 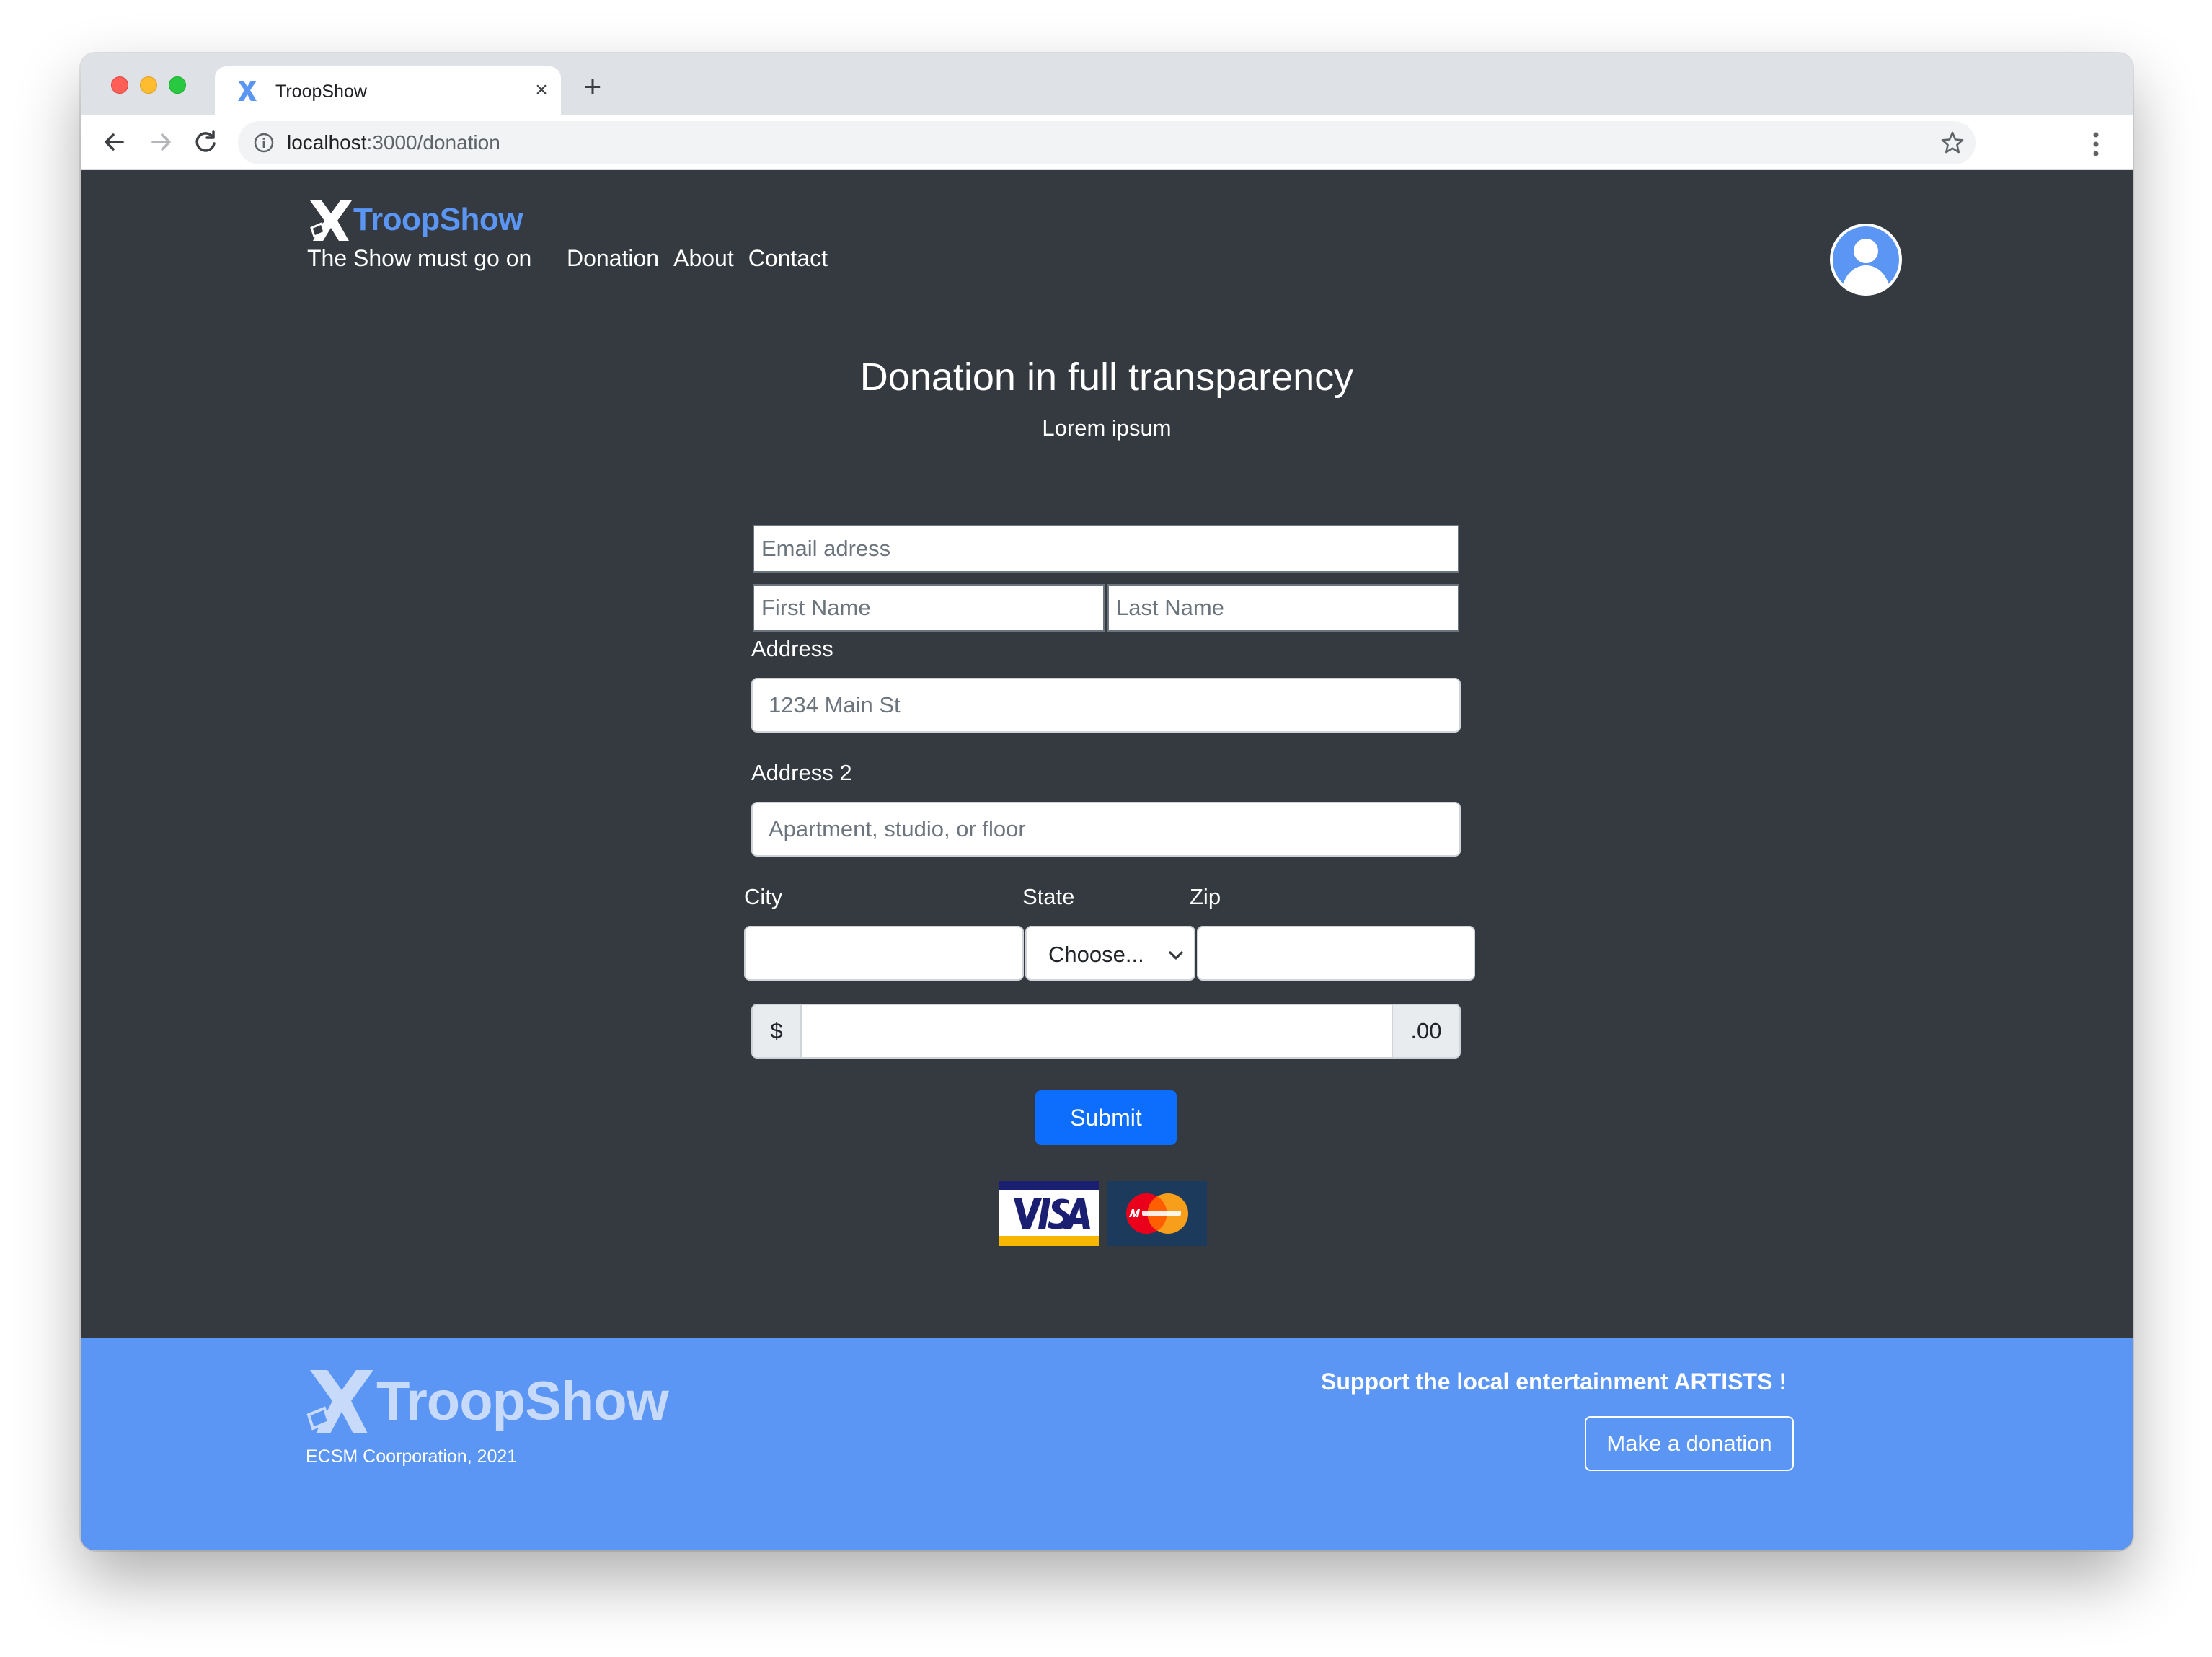 I want to click on amount-input, so click(x=1096, y=1031).